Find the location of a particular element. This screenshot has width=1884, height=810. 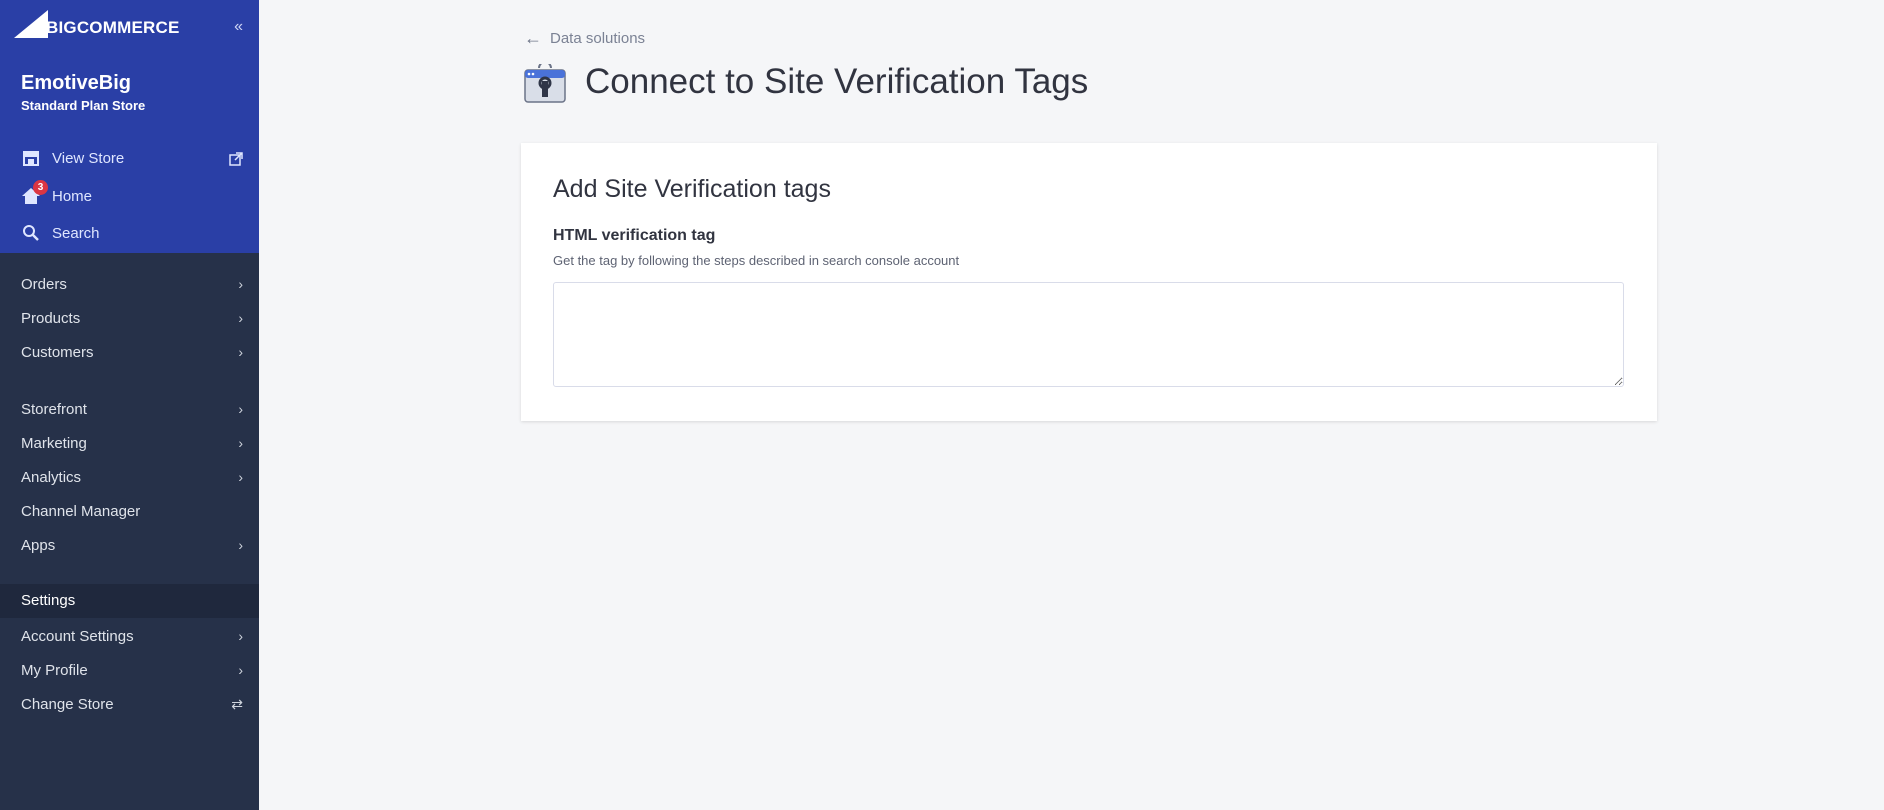

sidebar-item-label: Orders is located at coordinates (44, 284).